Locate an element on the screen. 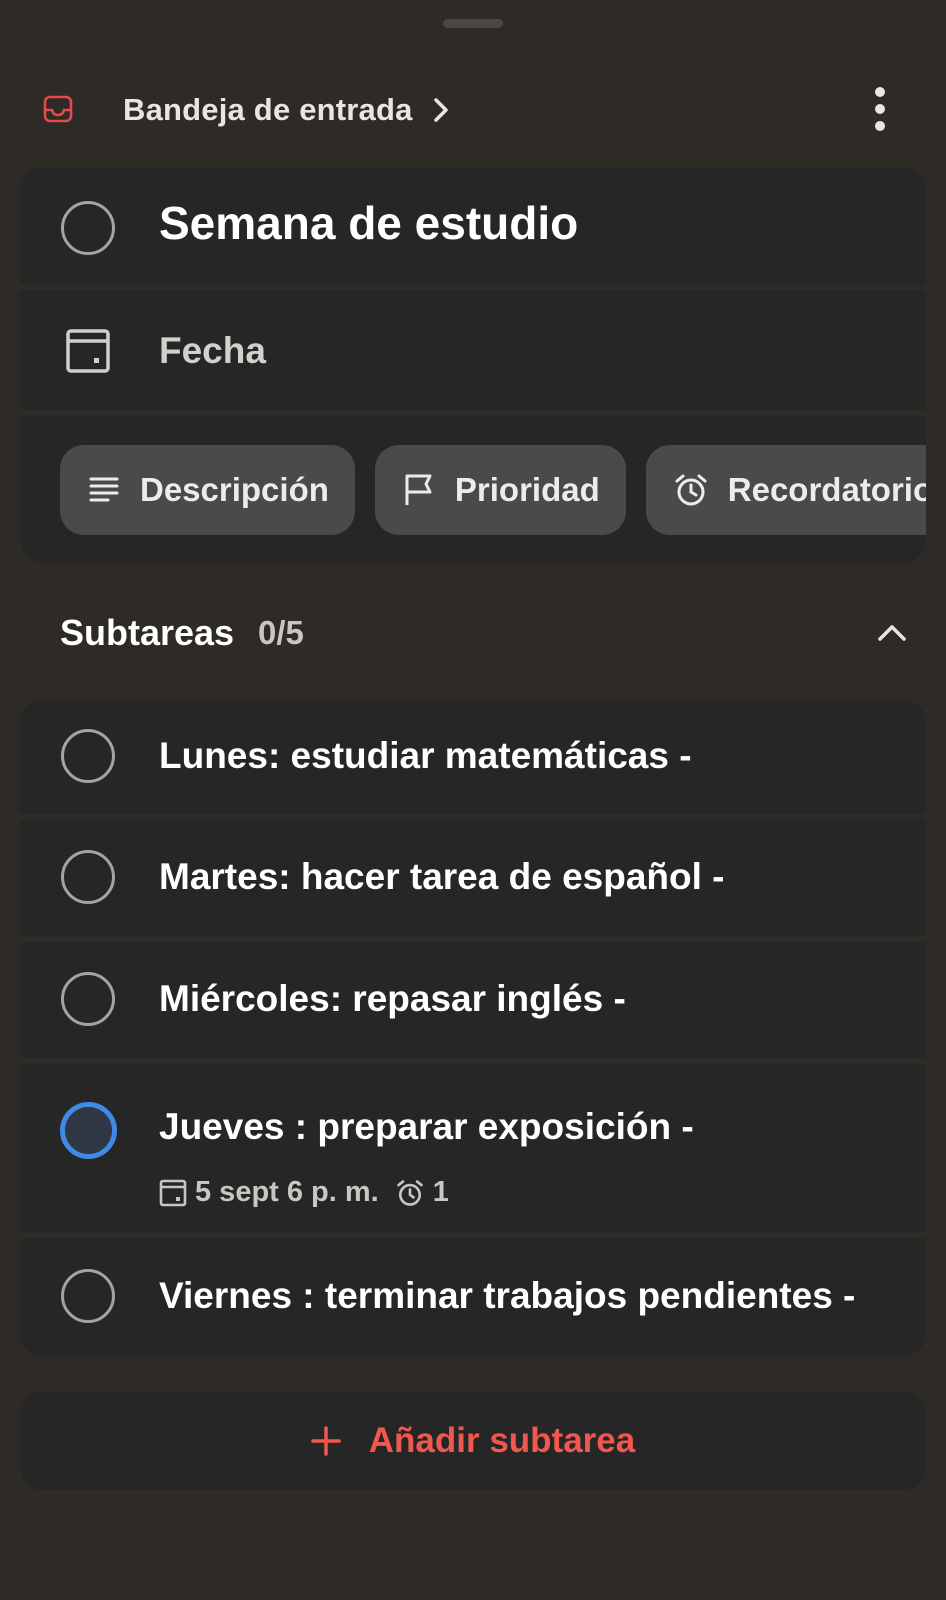  more-vertical-icon is located at coordinates (880, 109).